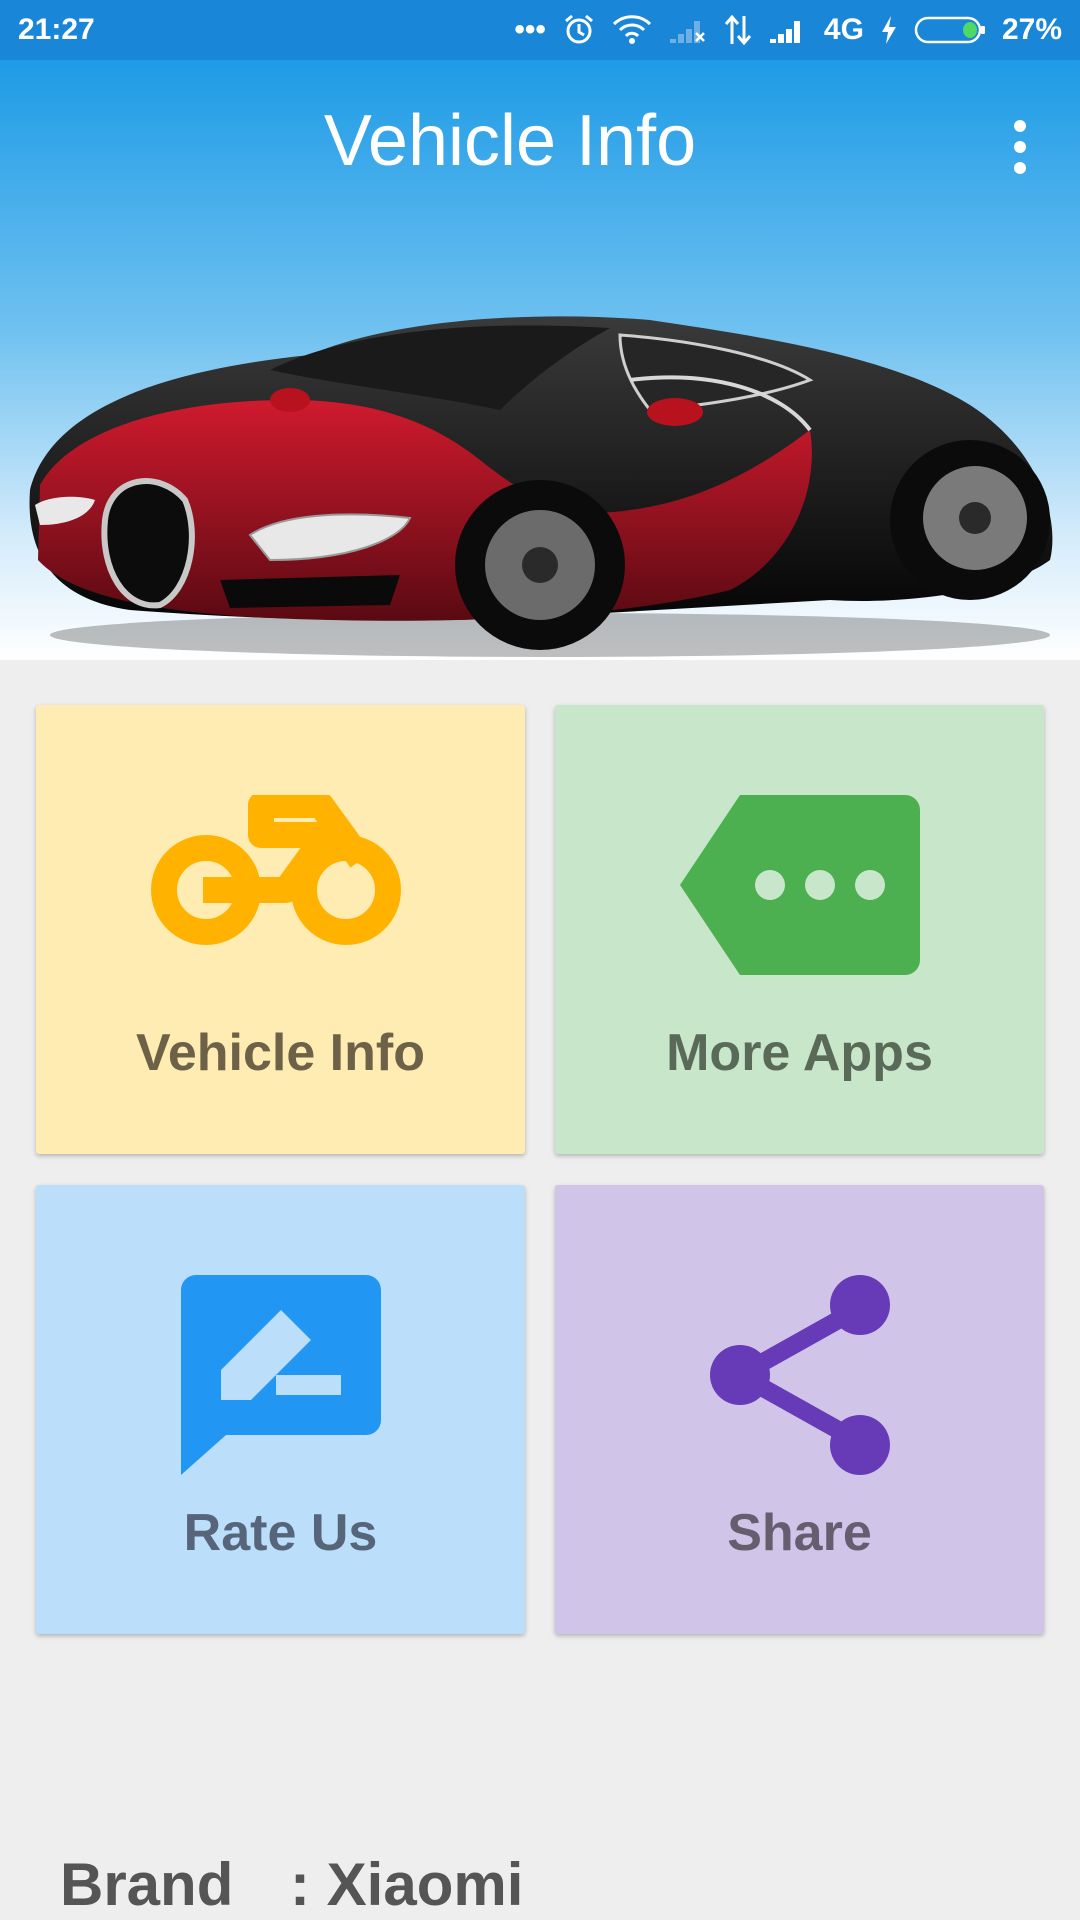 The image size is (1080, 1920). Describe the element at coordinates (799, 885) in the screenshot. I see `more-apps-label-icon` at that location.